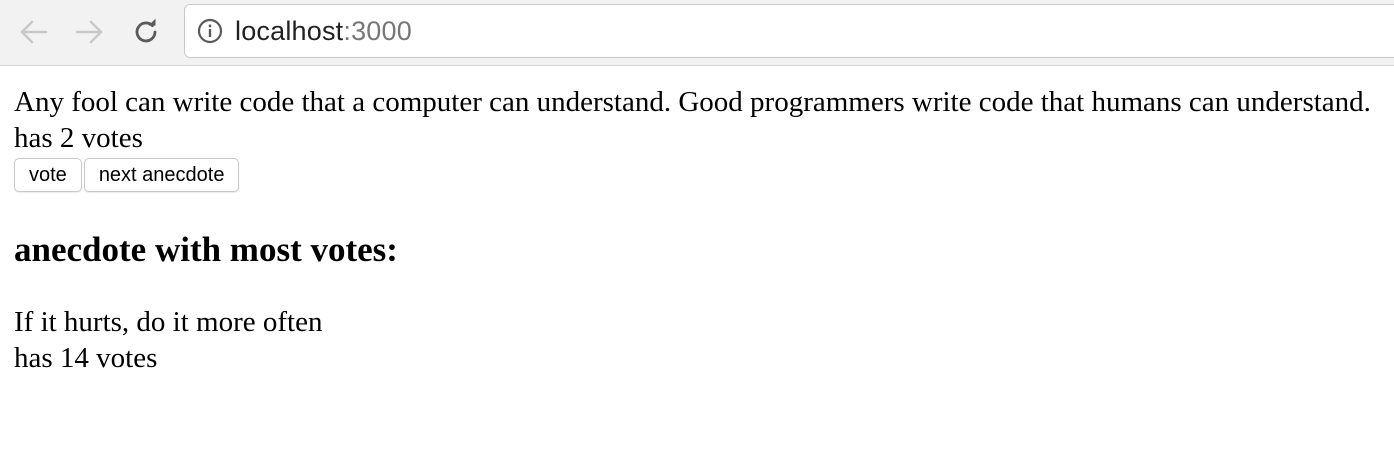  What do you see at coordinates (86, 358) in the screenshot?
I see `top-anecdote-votes: has 14 votes` at bounding box center [86, 358].